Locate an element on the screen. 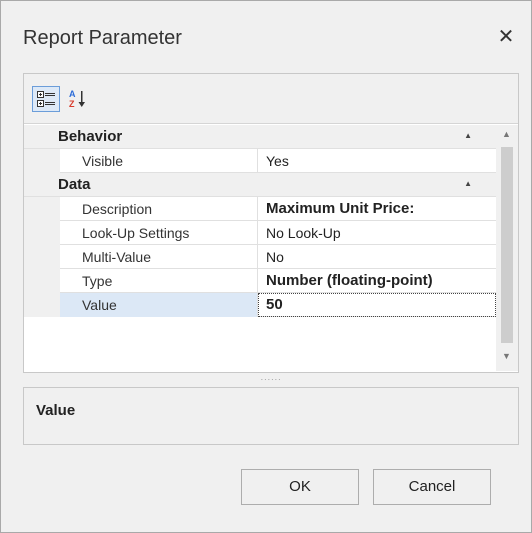 The width and height of the screenshot is (532, 533). property-value-field: Number (floating-point) is located at coordinates (377, 281).